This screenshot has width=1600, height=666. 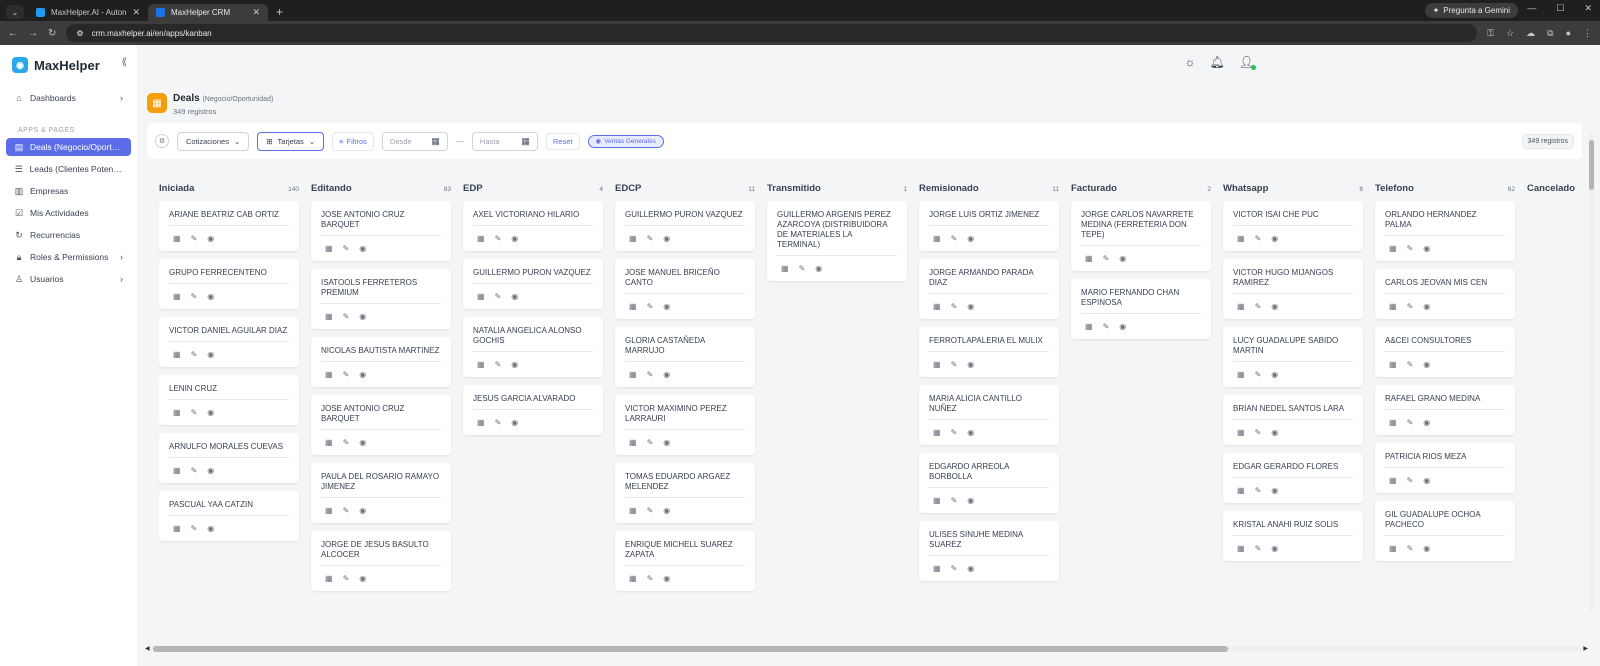 What do you see at coordinates (381, 362) in the screenshot?
I see `deal-card: NICOLAS BAUTISTA MARTINEZ ▦ ✎ ◉` at bounding box center [381, 362].